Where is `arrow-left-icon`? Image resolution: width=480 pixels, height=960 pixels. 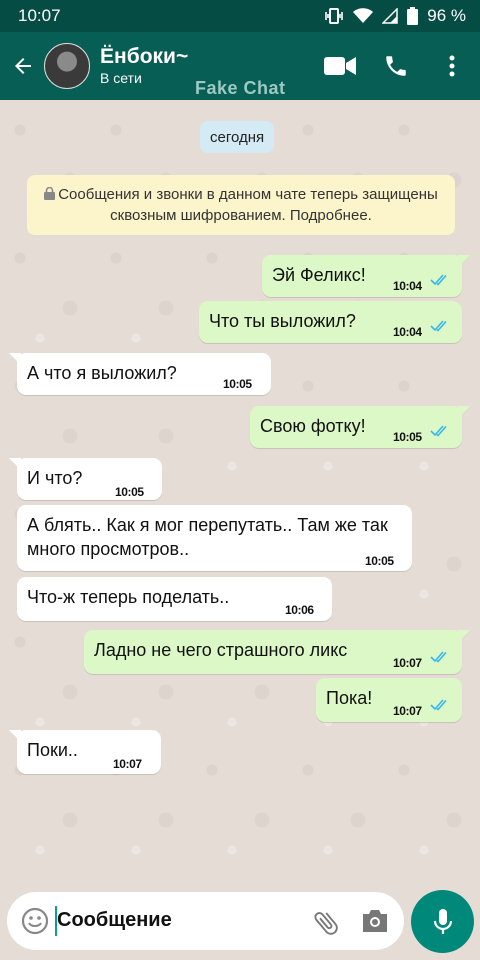
arrow-left-icon is located at coordinates (23, 66).